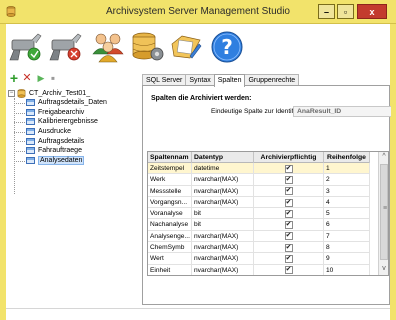 Image resolution: width=396 pixels, height=320 pixels. Describe the element at coordinates (223, 157) in the screenshot. I see `grid-column-header: Datentyp` at that location.